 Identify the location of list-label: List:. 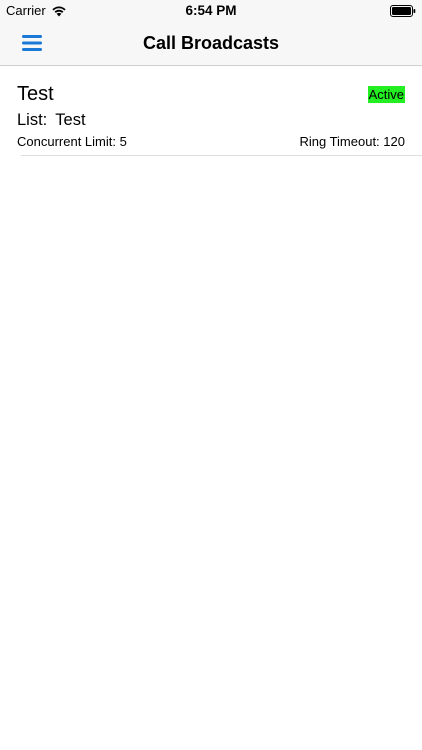
(32, 120).